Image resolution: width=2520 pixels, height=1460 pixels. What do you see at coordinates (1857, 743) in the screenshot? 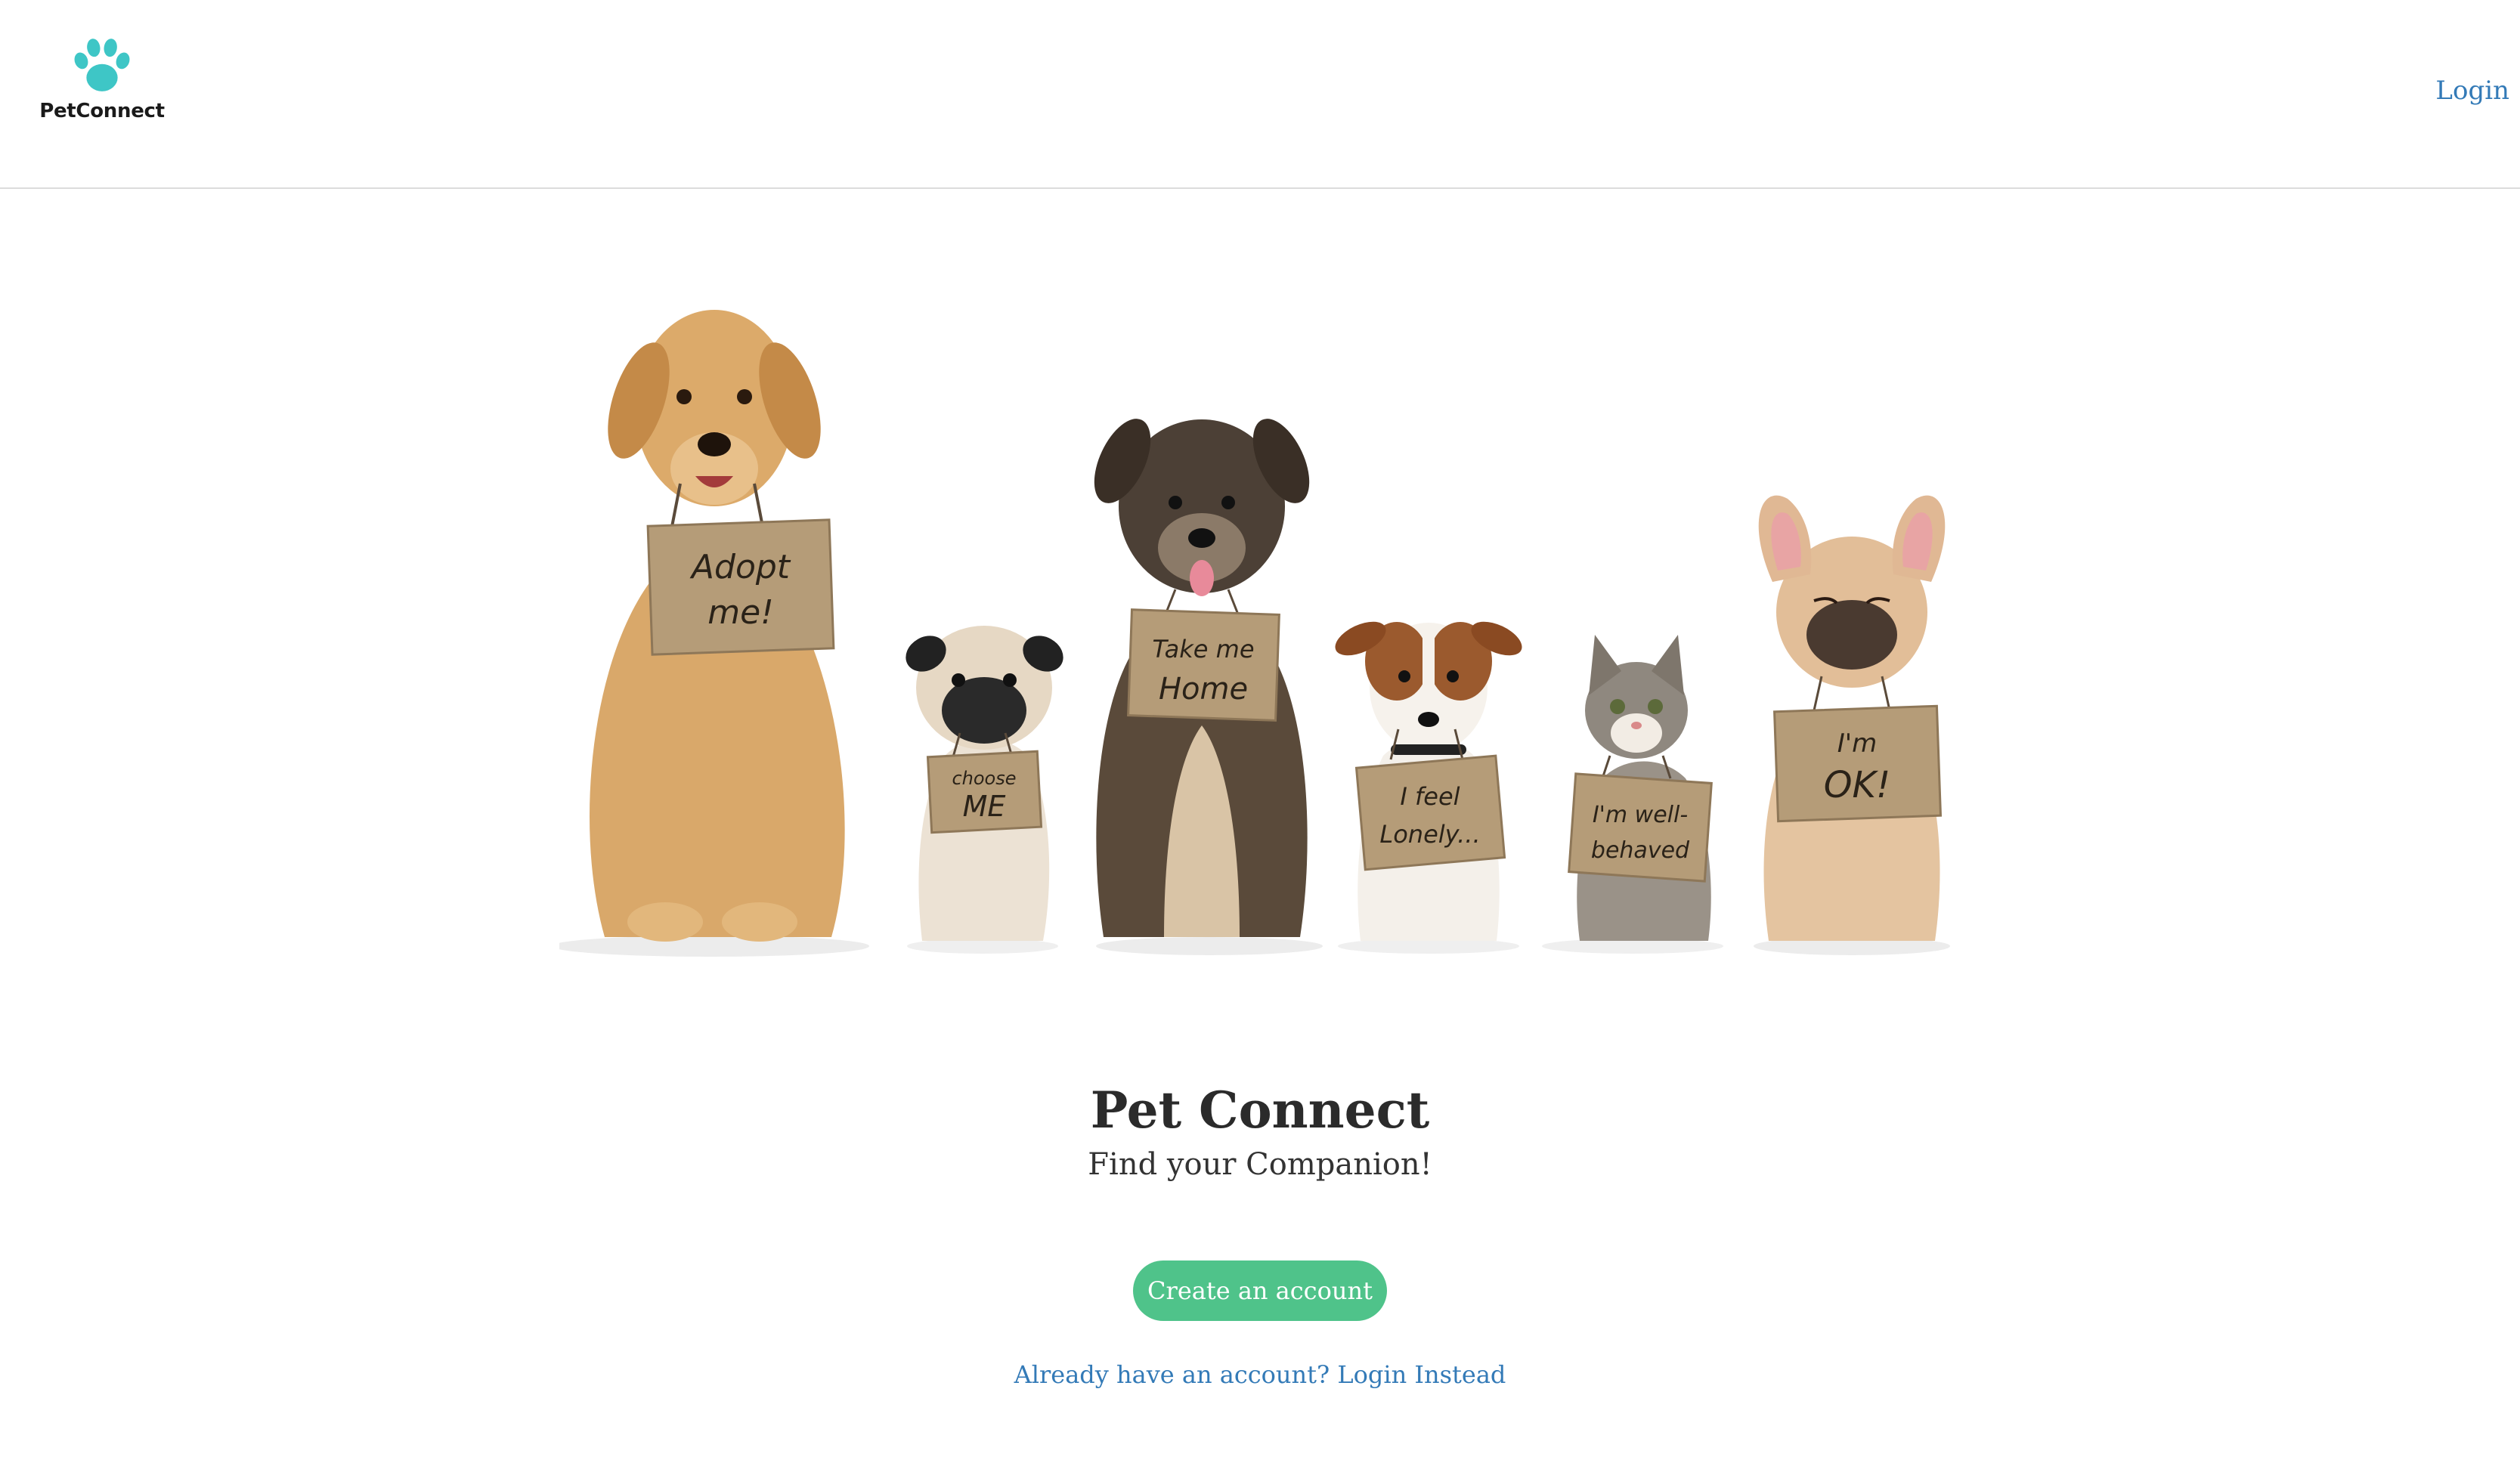
I see `sign-im-ok-line1: I'm` at bounding box center [1857, 743].